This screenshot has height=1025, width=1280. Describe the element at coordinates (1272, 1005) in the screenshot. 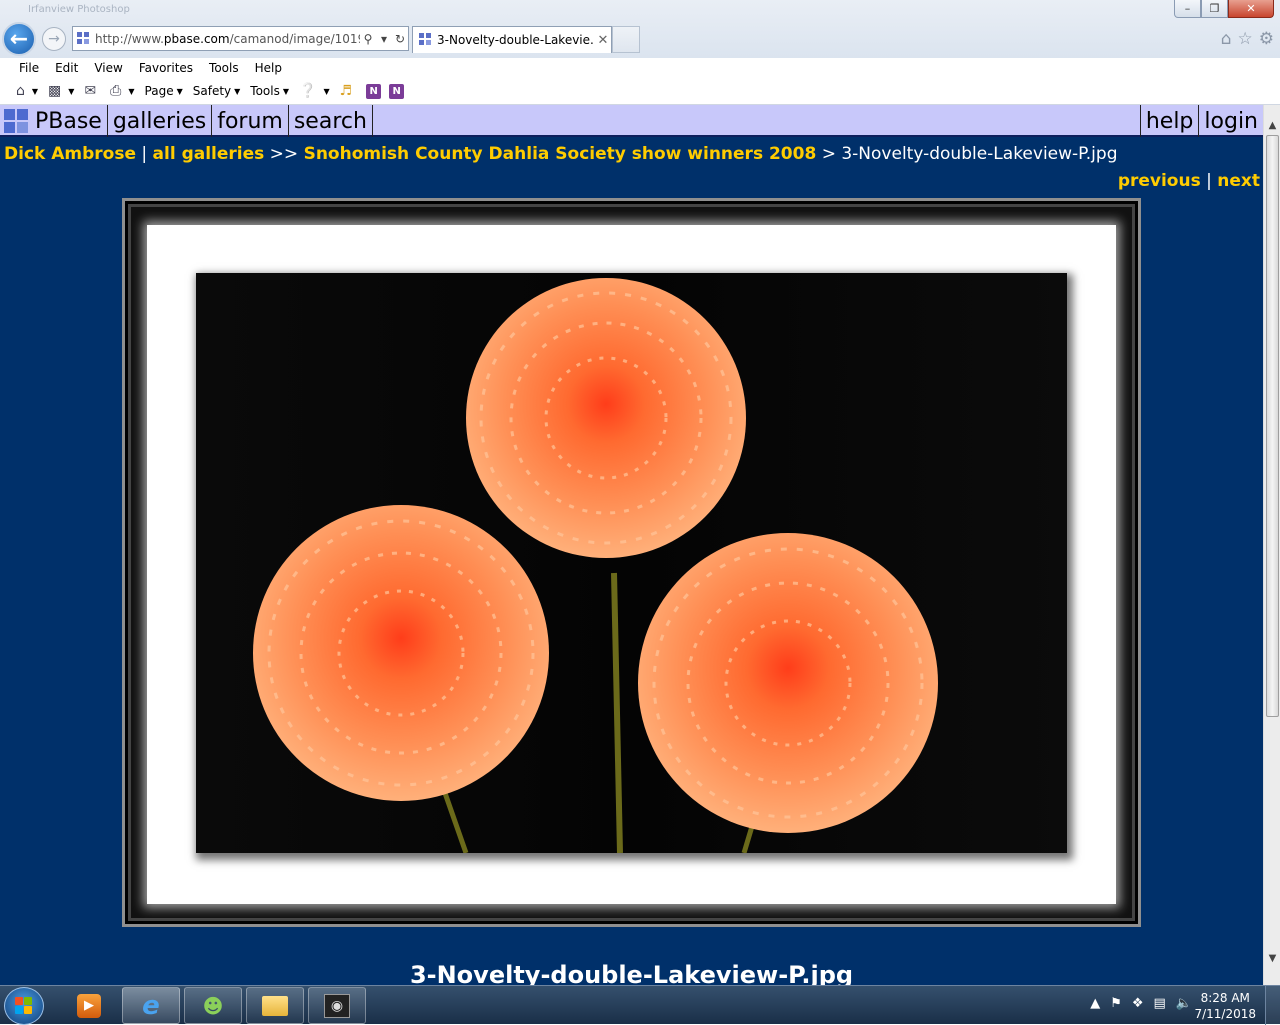

I see `show-desktop-button` at that location.